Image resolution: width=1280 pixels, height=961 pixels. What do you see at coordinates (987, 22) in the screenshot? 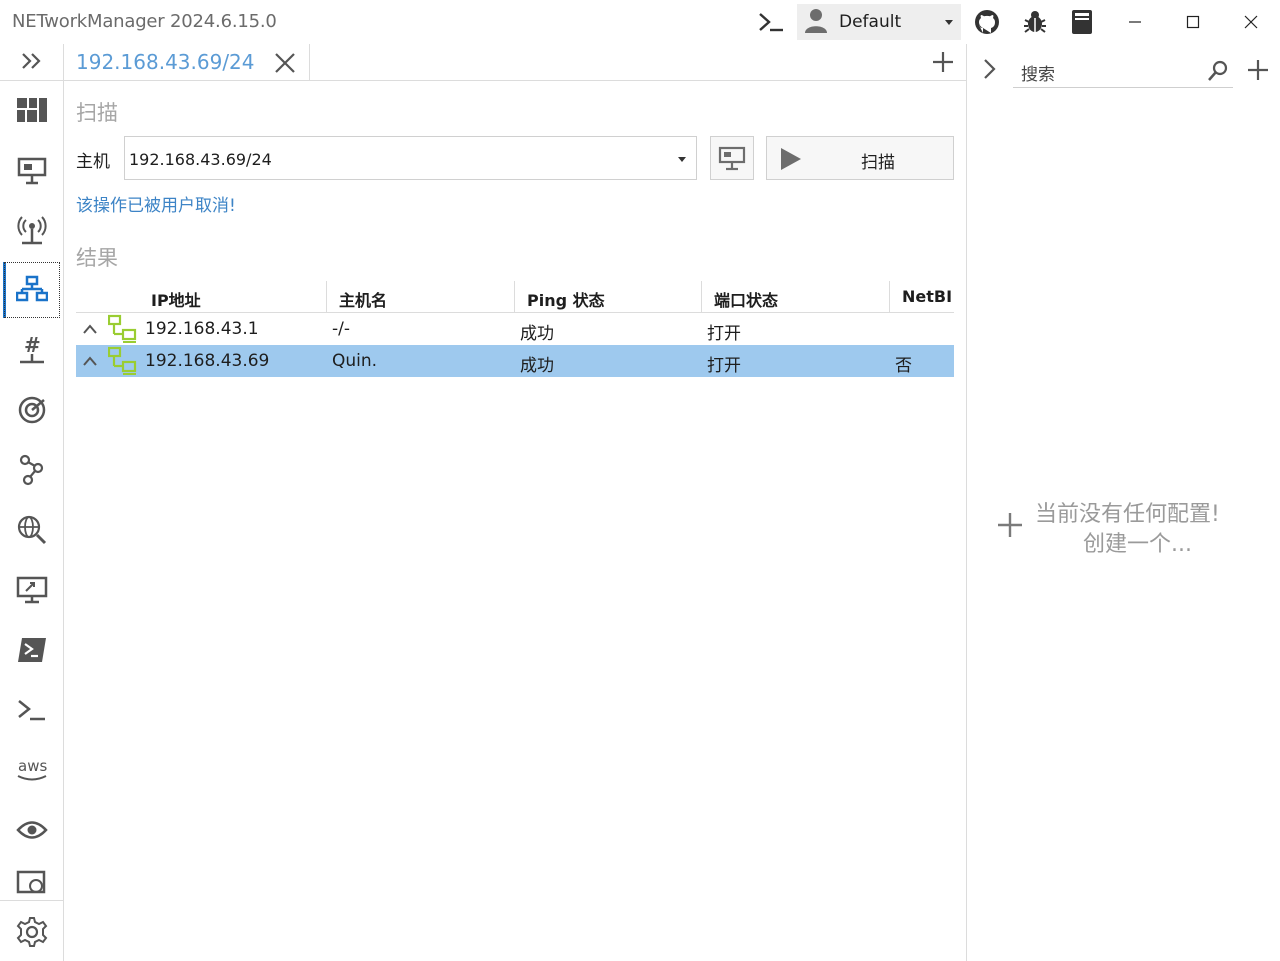
I see `github-icon` at bounding box center [987, 22].